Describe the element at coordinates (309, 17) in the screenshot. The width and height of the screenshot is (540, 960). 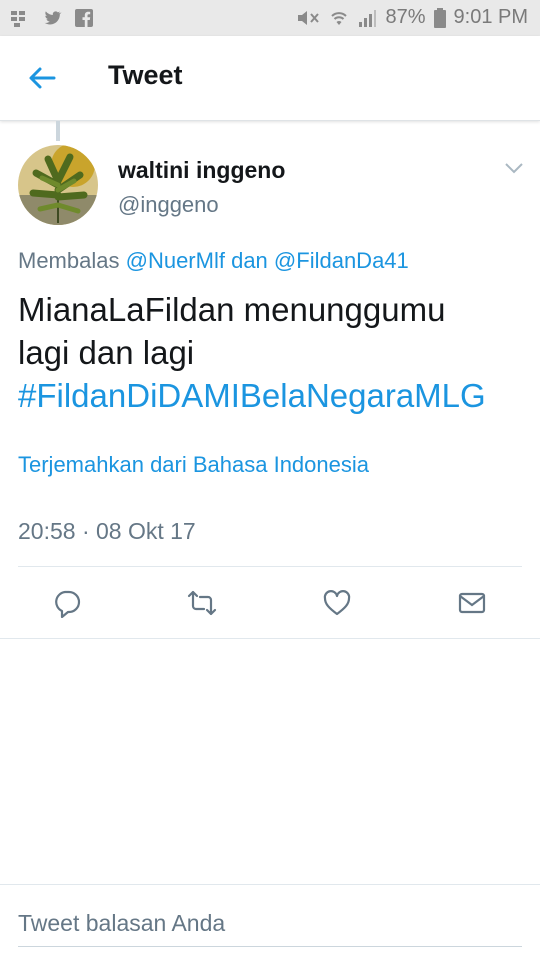
I see `mute-icon` at that location.